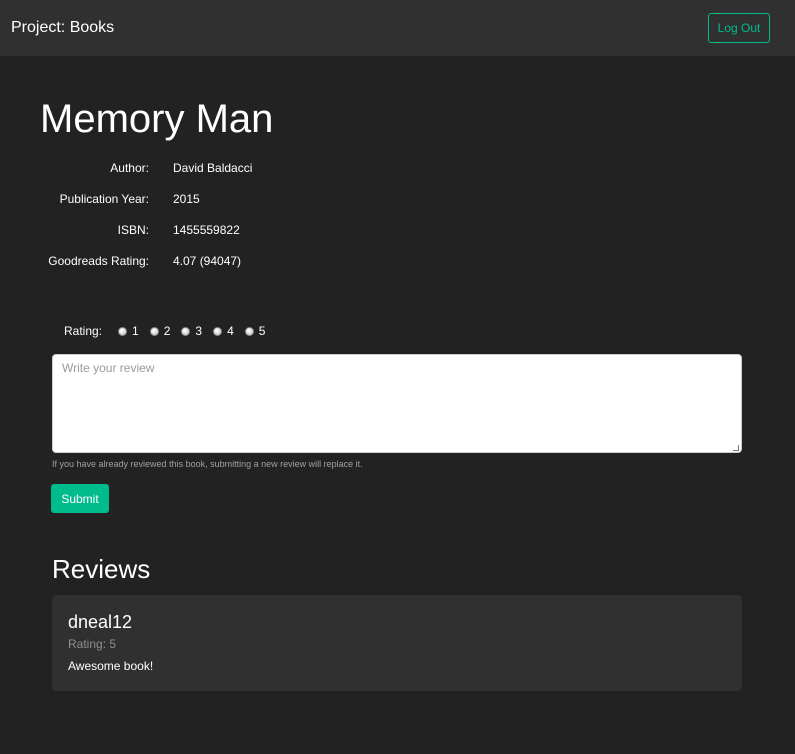 The height and width of the screenshot is (754, 795). I want to click on detail-label: Goodreads Rating:, so click(98, 261).